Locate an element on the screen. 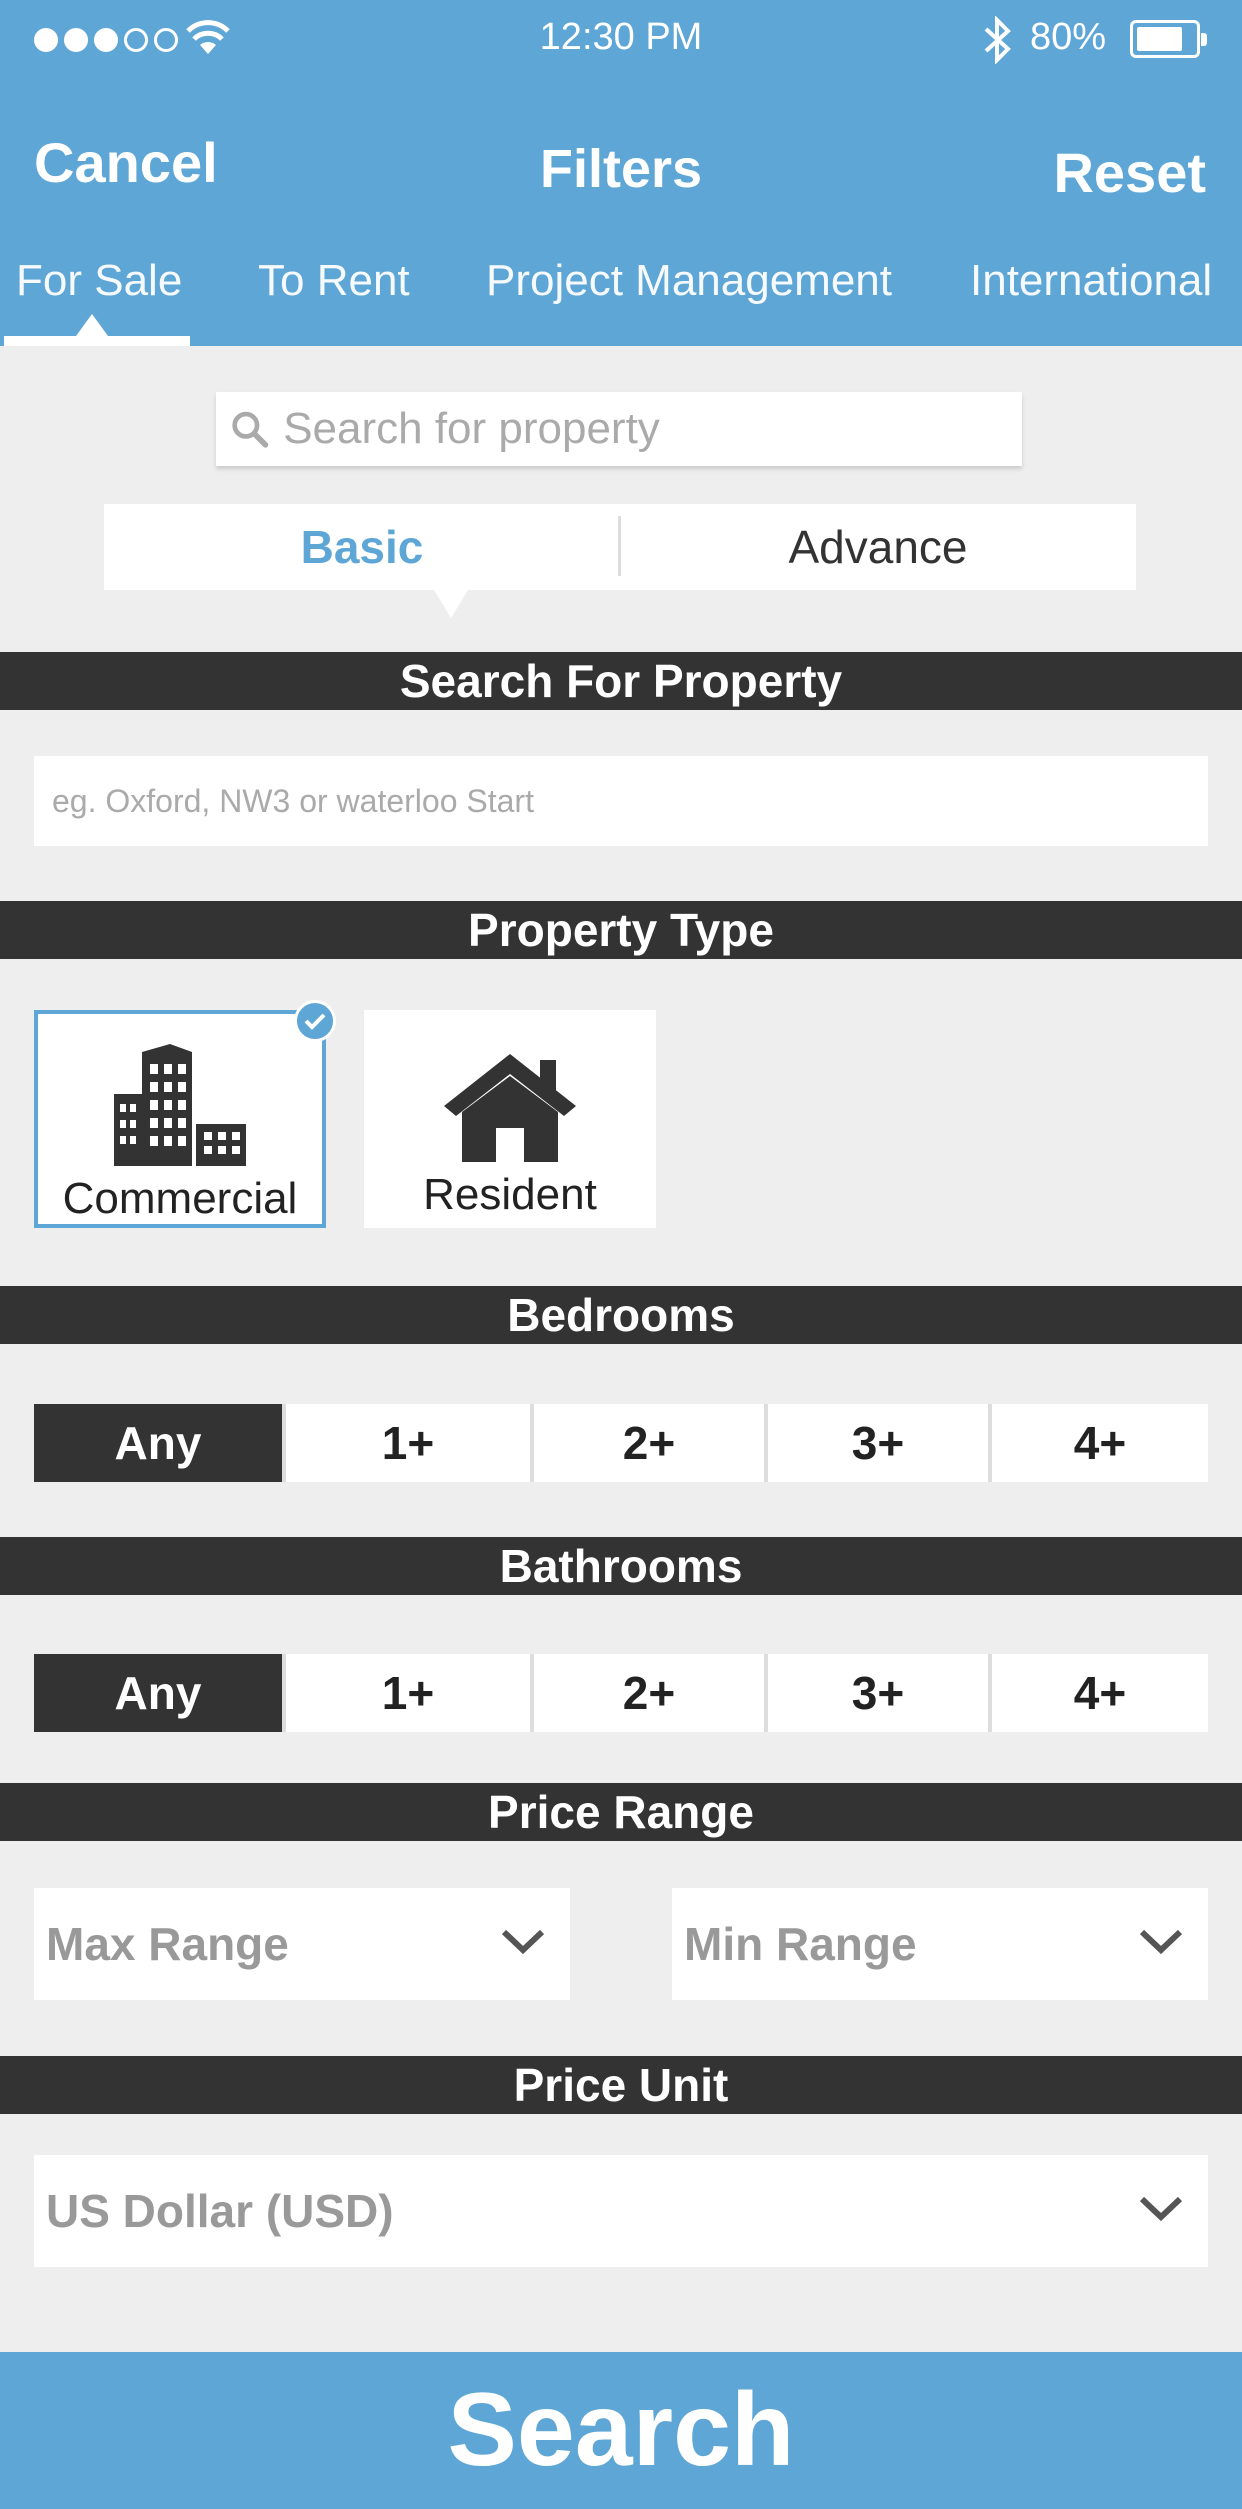 This screenshot has width=1242, height=2509. tab-project-management: Project Management is located at coordinates (689, 281).